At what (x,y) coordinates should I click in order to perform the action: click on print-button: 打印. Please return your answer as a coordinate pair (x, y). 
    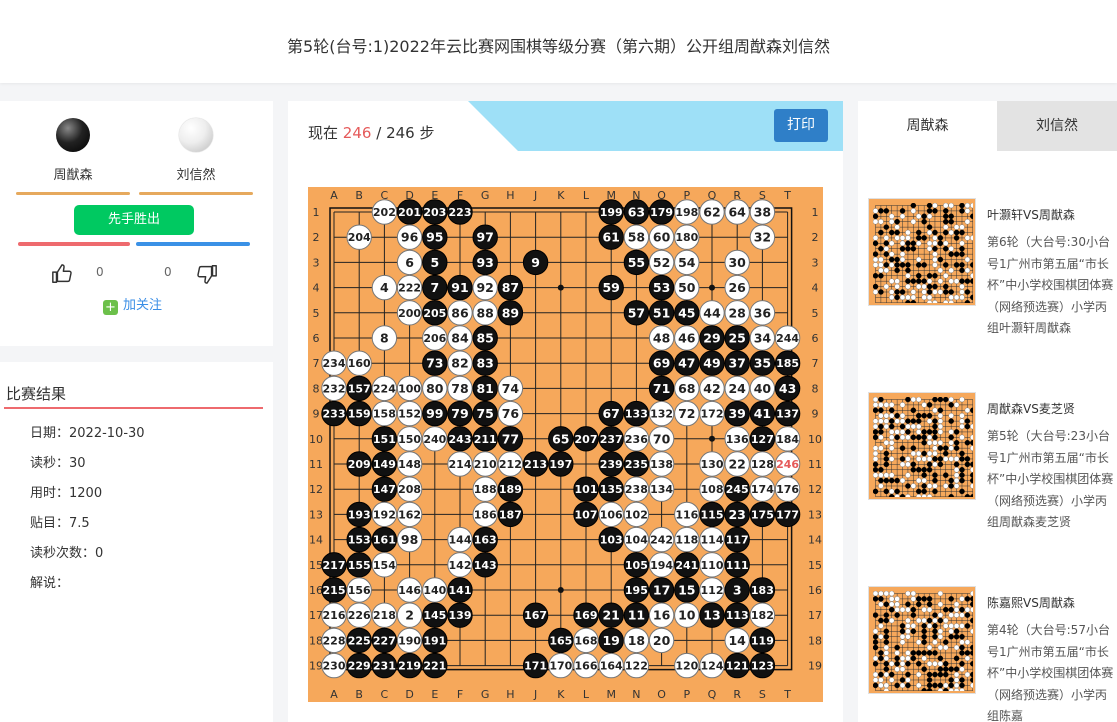
    Looking at the image, I should click on (801, 125).